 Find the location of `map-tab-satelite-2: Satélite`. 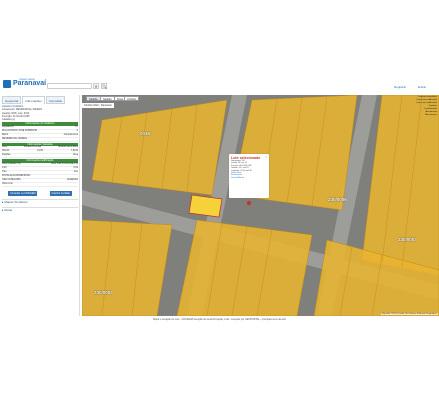

map-tab-satelite-2: Satélite is located at coordinates (107, 98).